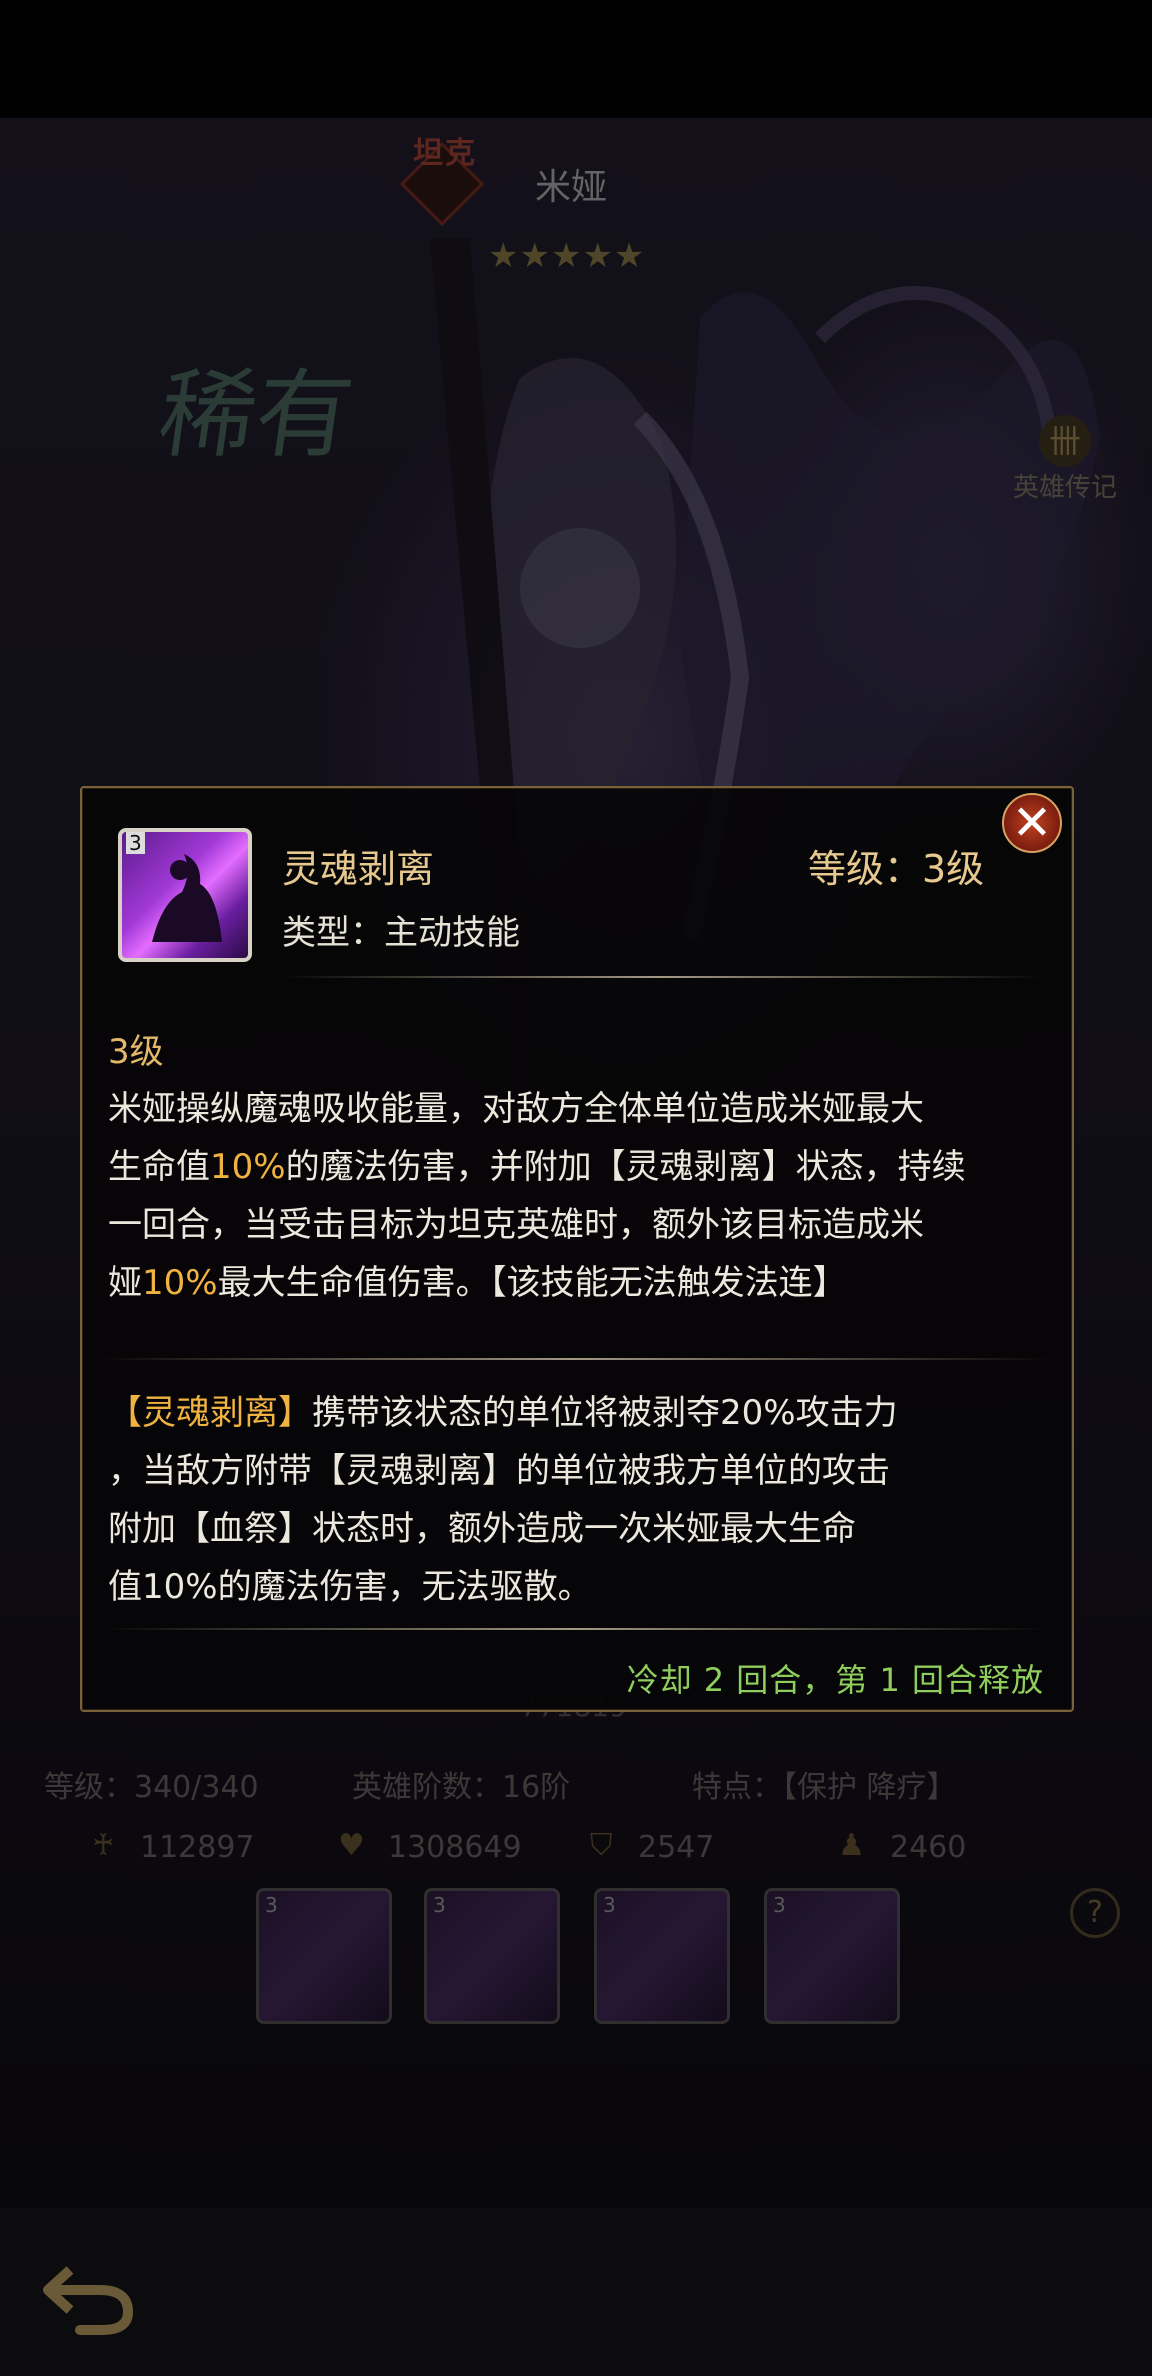 Image resolution: width=1152 pixels, height=2376 pixels. I want to click on skill-type: 类型：主动技能, so click(401, 933).